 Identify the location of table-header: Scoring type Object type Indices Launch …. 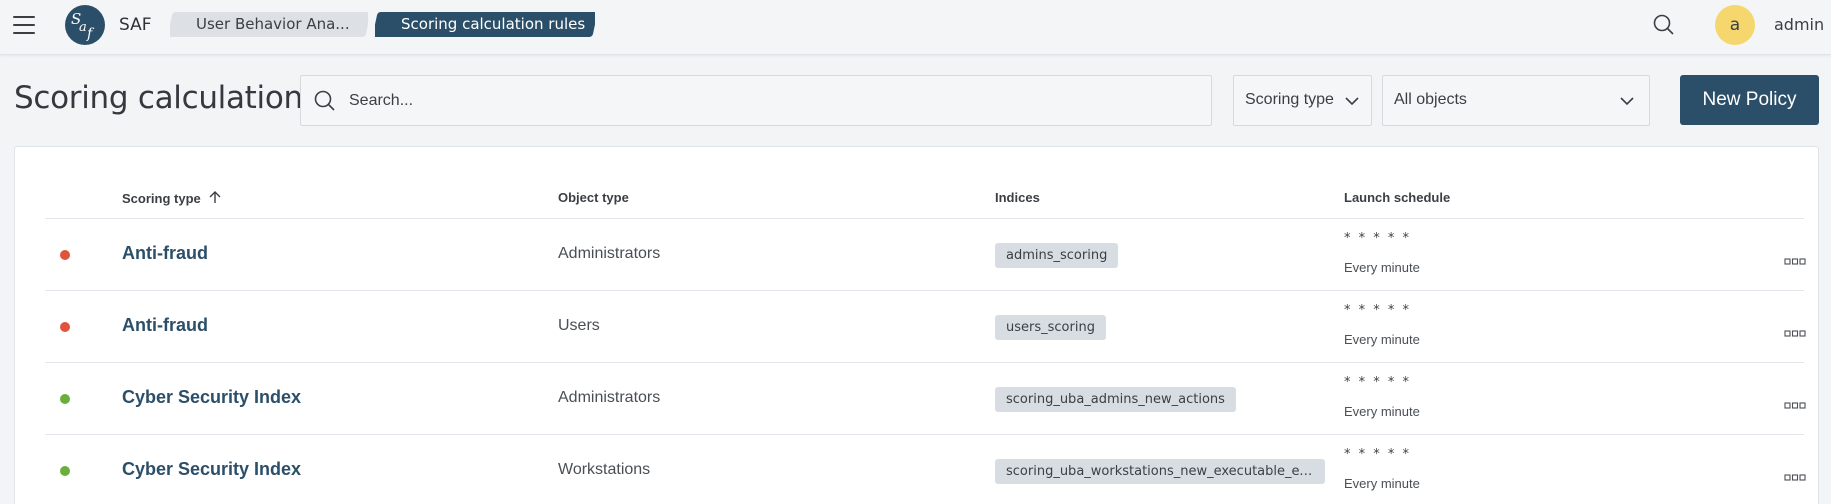
(924, 183).